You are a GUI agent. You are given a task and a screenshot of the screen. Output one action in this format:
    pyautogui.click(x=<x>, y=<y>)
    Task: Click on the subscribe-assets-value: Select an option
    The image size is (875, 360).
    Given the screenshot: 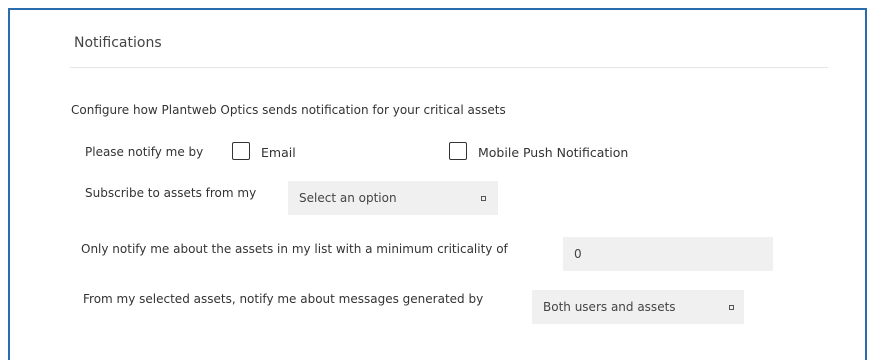 What is the action you would take?
    pyautogui.click(x=348, y=198)
    